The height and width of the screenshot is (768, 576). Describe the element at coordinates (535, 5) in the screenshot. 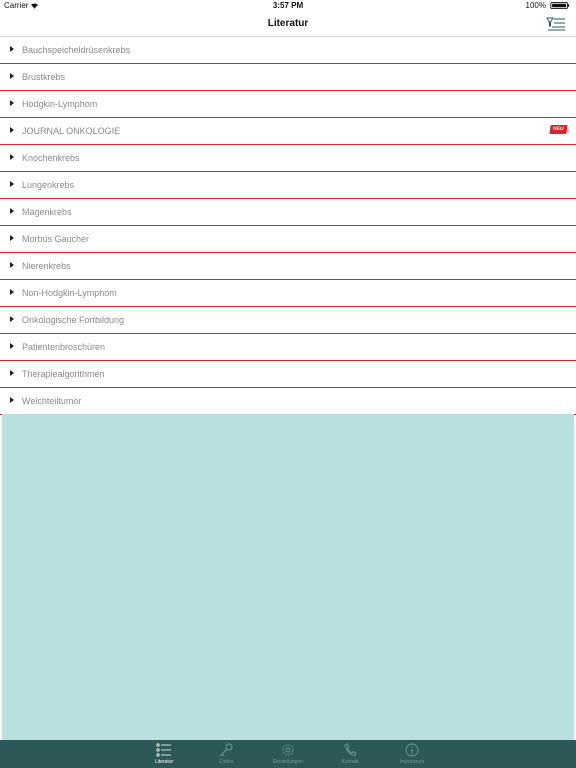

I see `battery-percentage: 100%` at that location.